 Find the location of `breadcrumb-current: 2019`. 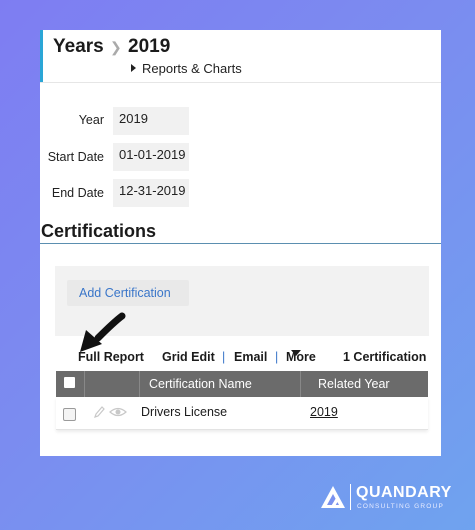

breadcrumb-current: 2019 is located at coordinates (149, 46).